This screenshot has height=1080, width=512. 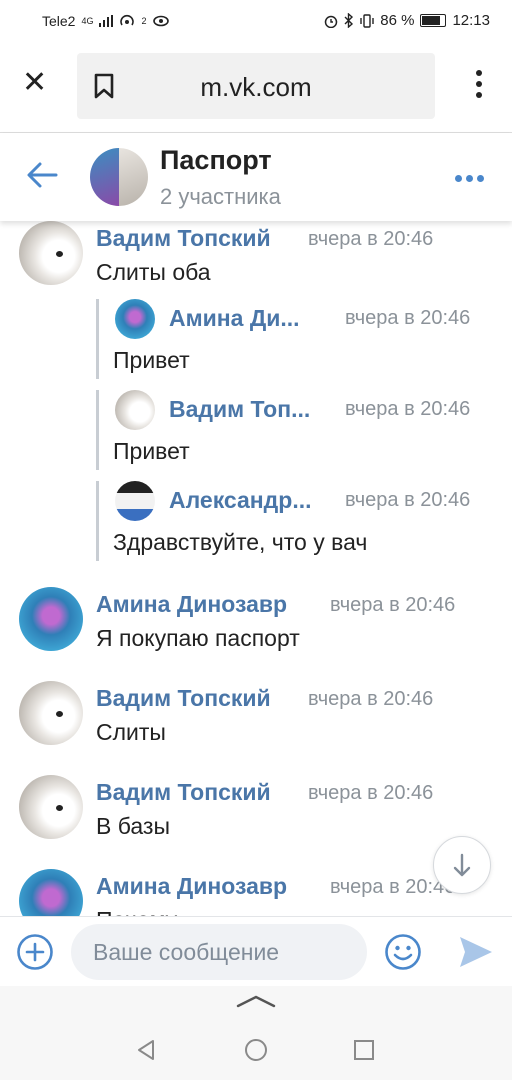 What do you see at coordinates (136, 911) in the screenshot?
I see `message-text: Почему` at bounding box center [136, 911].